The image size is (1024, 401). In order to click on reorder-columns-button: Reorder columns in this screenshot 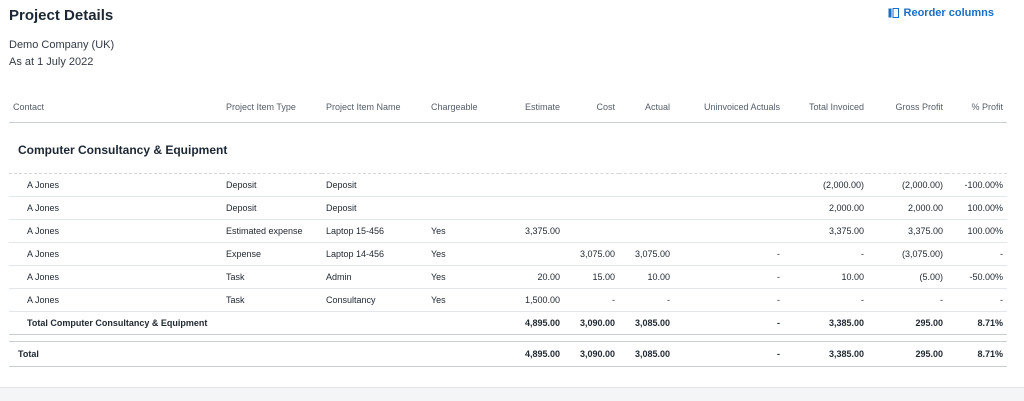, I will do `click(941, 13)`.